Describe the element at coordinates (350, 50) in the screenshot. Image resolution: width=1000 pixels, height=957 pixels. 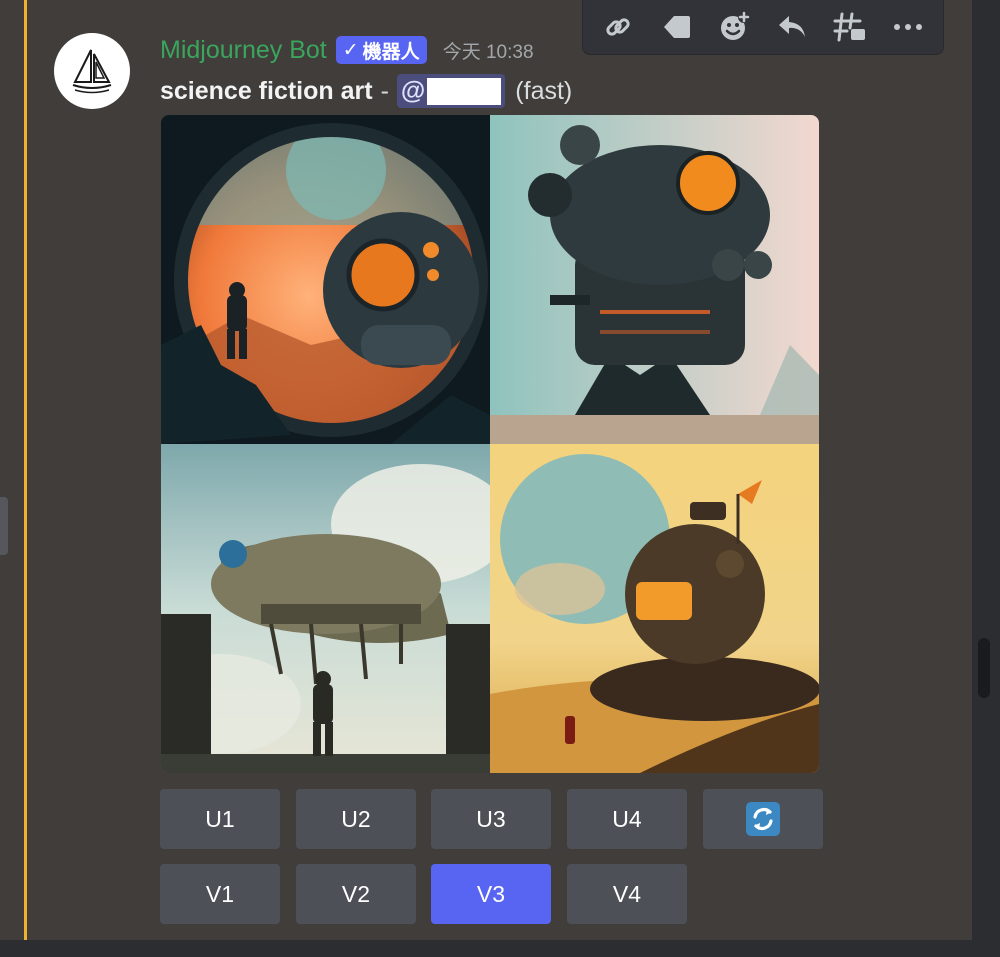
I see `verified-check-icon: ✓` at that location.